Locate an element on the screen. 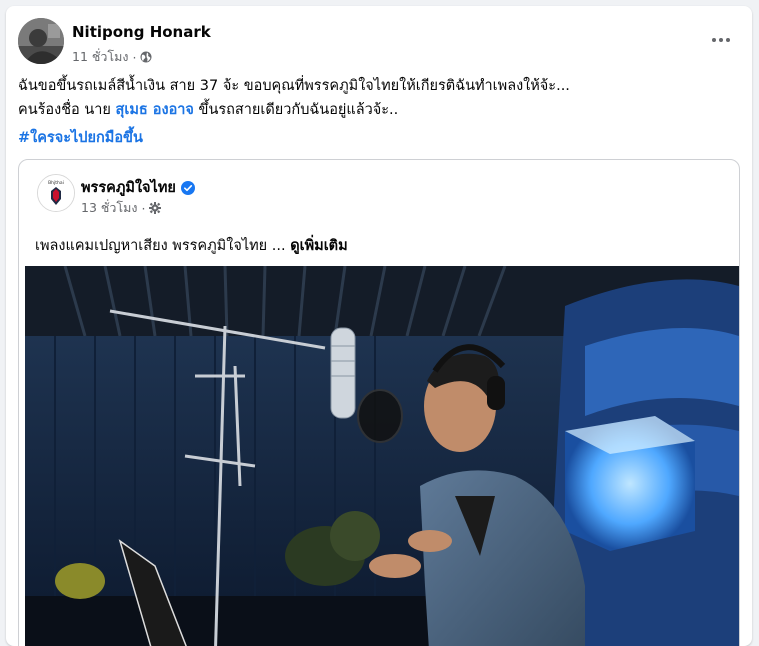 Image resolution: width=759 pixels, height=646 pixels. hashtag-link: #ใครจะไปยกมือขึ้น is located at coordinates (80, 137).